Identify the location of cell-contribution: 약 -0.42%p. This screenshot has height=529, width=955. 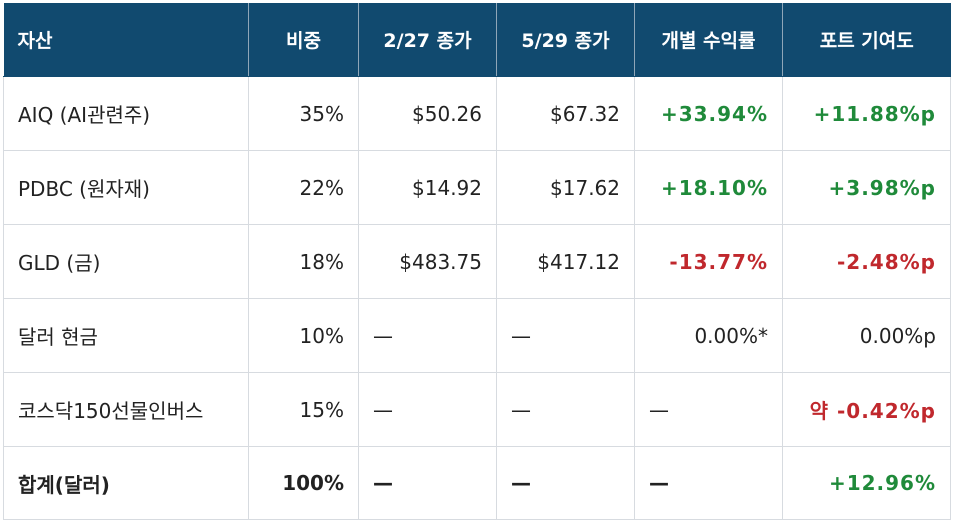
(866, 409).